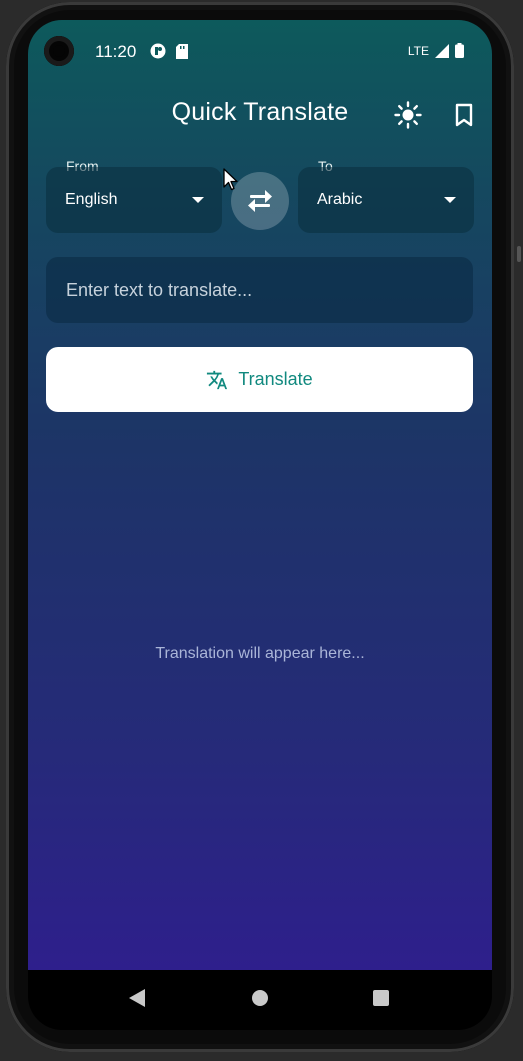 The width and height of the screenshot is (523, 1061). What do you see at coordinates (217, 379) in the screenshot?
I see `translate-icon` at bounding box center [217, 379].